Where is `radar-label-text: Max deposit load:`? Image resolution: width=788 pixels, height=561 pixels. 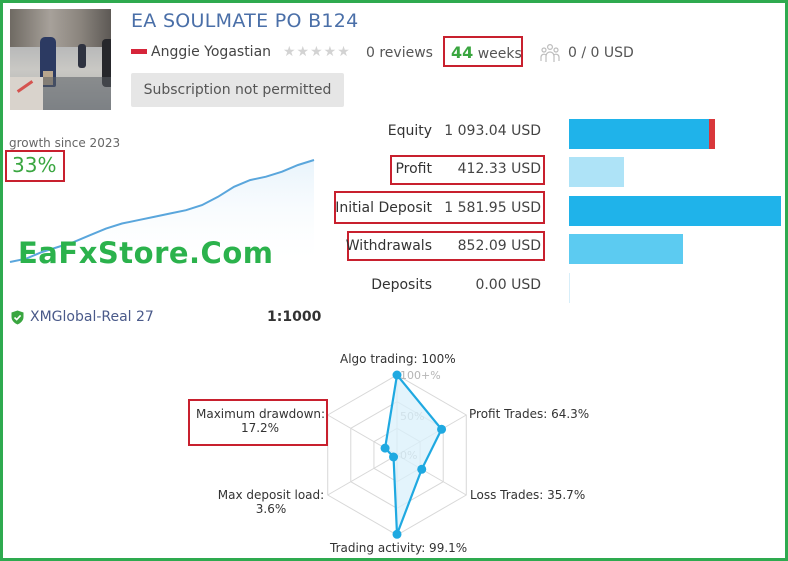
radar-label-text: Max deposit load: is located at coordinates (271, 495).